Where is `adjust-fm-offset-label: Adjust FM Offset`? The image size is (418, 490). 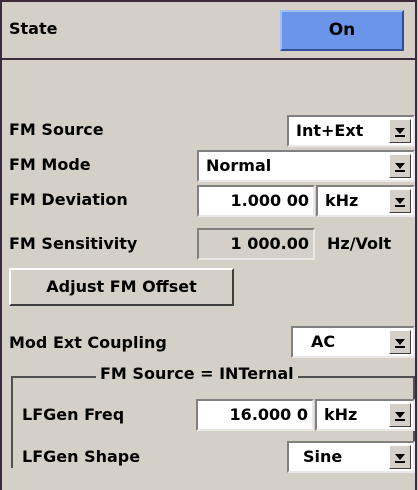 adjust-fm-offset-label: Adjust FM Offset is located at coordinates (121, 286).